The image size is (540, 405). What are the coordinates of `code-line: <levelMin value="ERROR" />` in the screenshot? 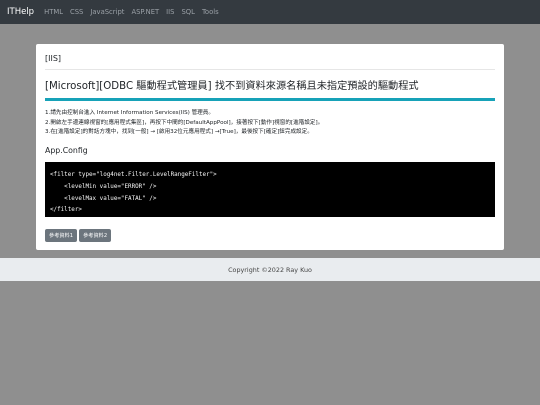 It's located at (103, 186).